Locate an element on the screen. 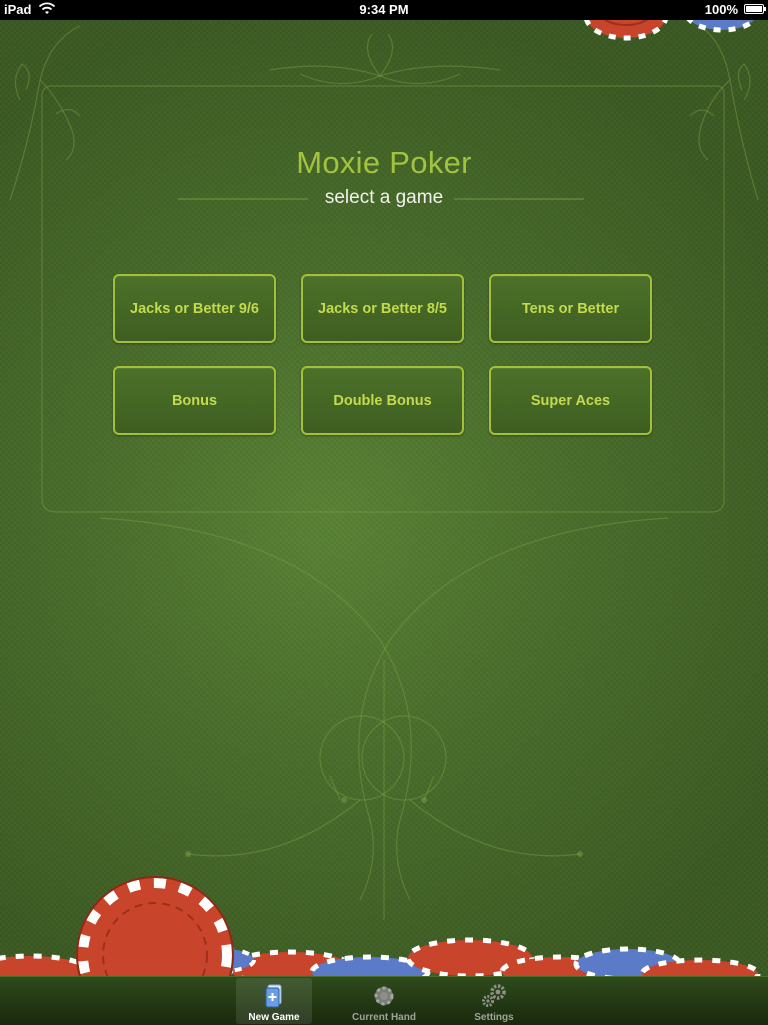 Image resolution: width=768 pixels, height=1025 pixels. tab-label: Settings is located at coordinates (494, 1017).